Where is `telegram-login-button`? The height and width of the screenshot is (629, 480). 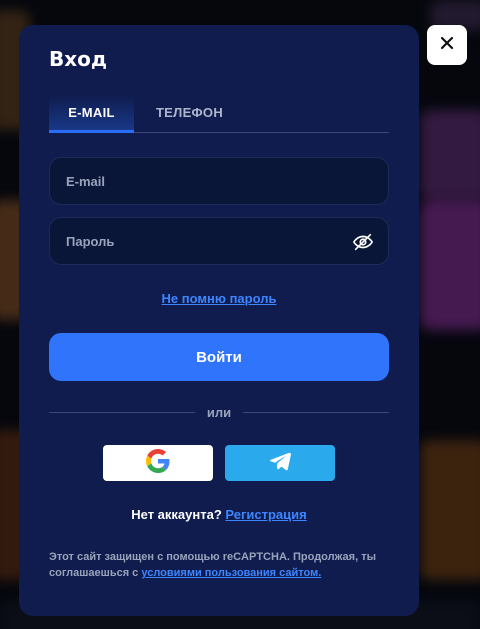
telegram-login-button is located at coordinates (280, 463).